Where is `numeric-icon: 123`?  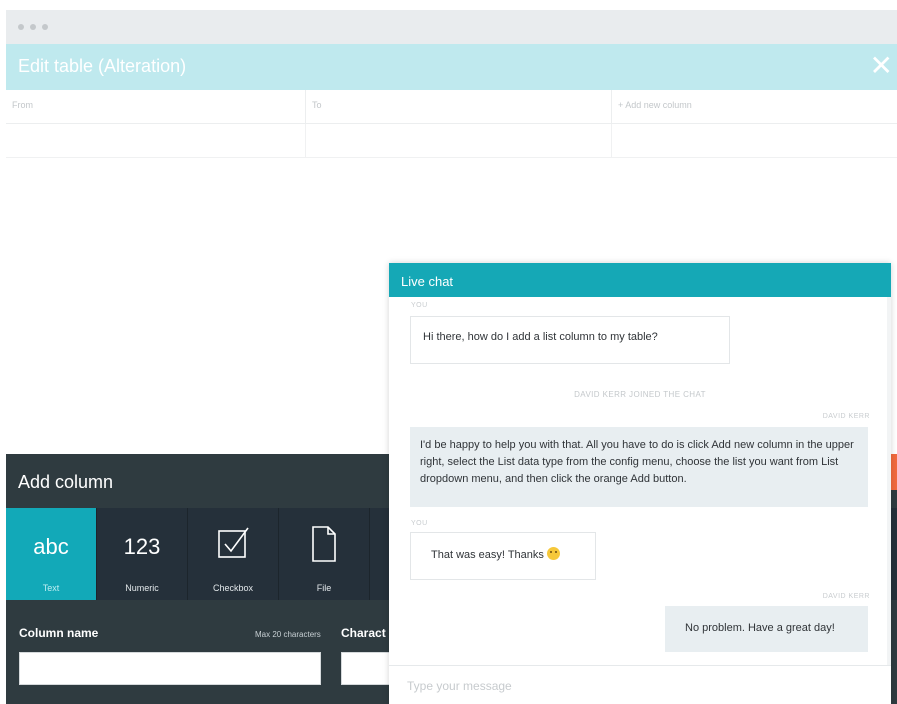
numeric-icon: 123 is located at coordinates (142, 546).